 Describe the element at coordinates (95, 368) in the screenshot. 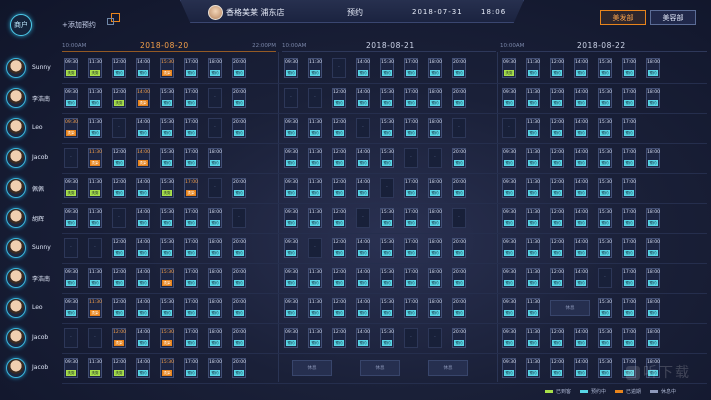

I see `time-slot: 11:30 洗剪` at that location.